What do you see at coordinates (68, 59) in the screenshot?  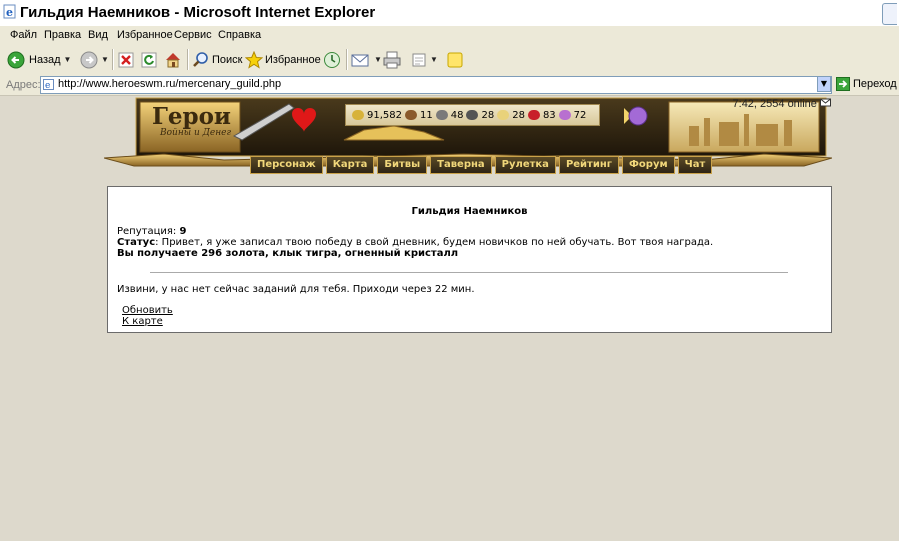 I see `back-dropdown-icon: ▼` at bounding box center [68, 59].